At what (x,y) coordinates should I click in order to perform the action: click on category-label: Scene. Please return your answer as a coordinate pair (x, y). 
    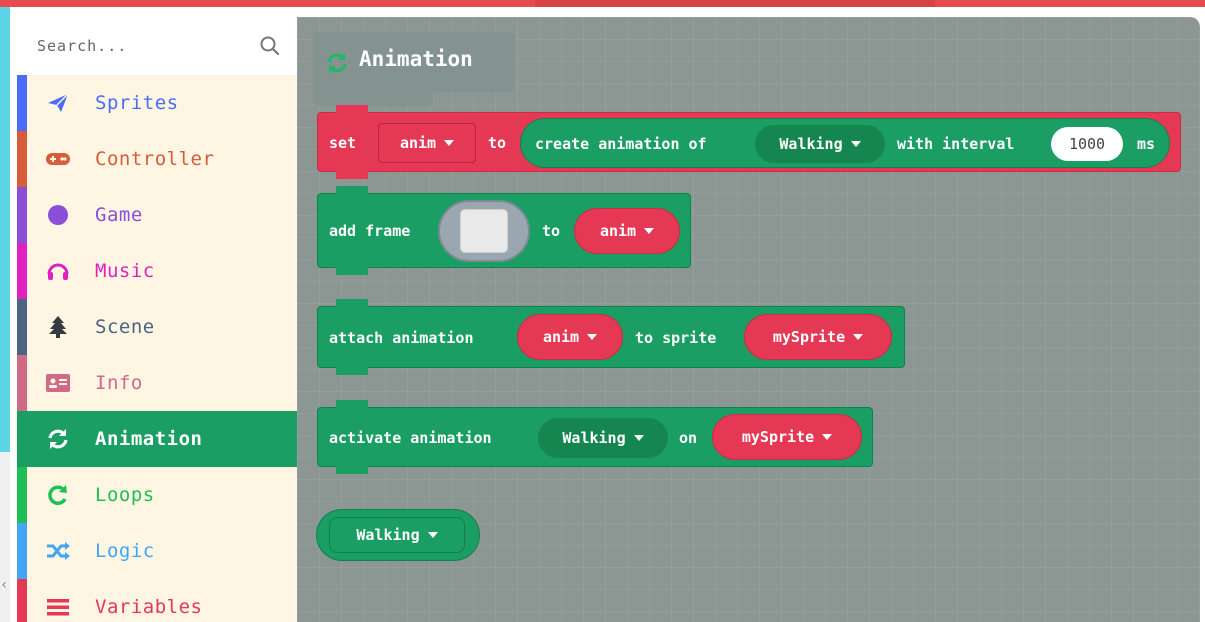
    Looking at the image, I should click on (125, 327).